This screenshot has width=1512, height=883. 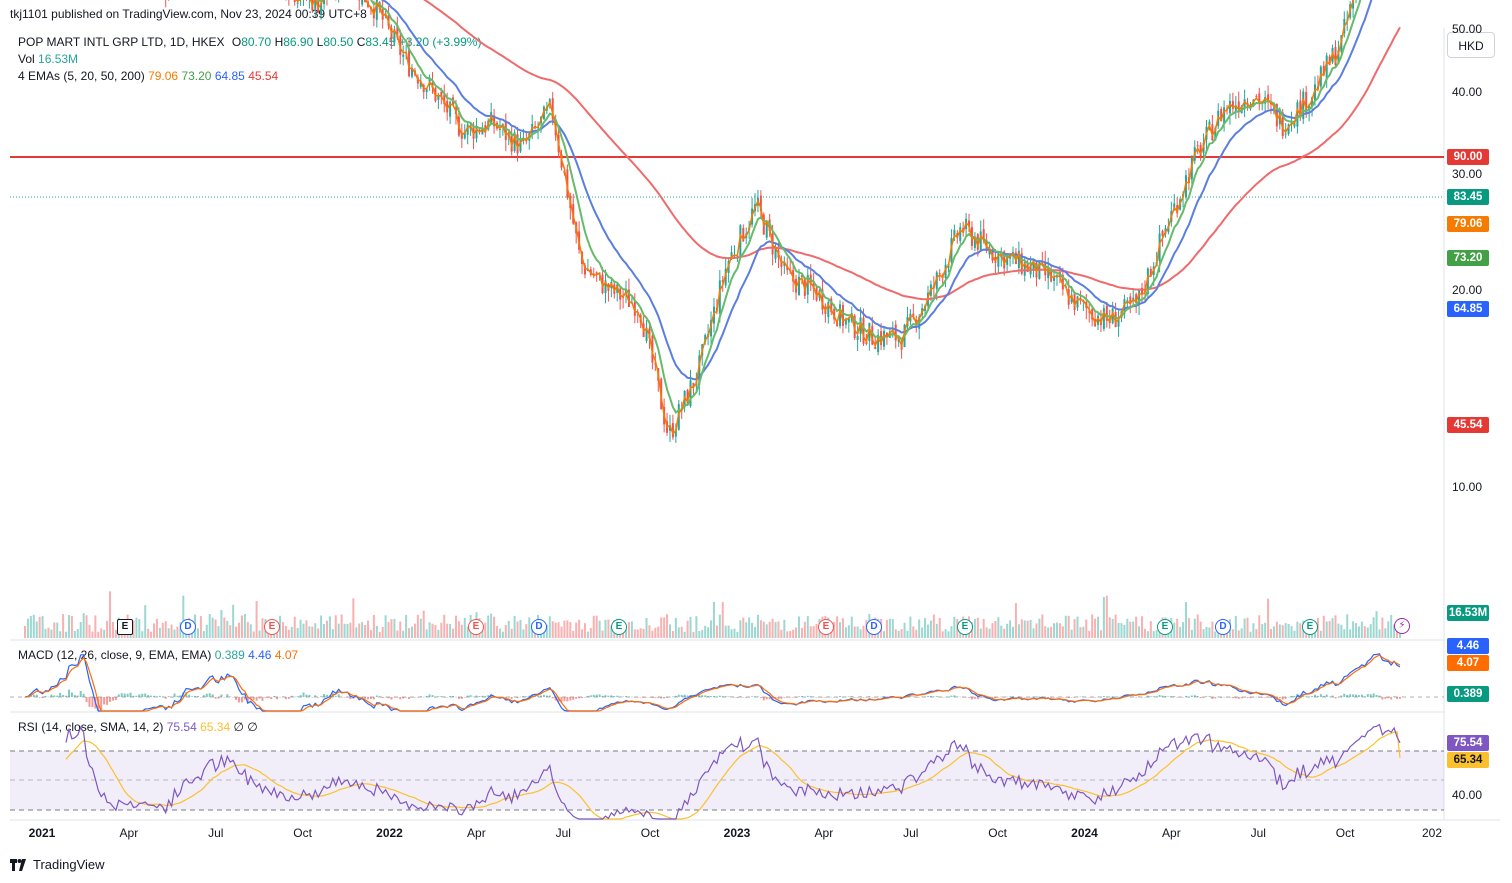 What do you see at coordinates (57, 864) in the screenshot?
I see `footer-brand: TradingView` at bounding box center [57, 864].